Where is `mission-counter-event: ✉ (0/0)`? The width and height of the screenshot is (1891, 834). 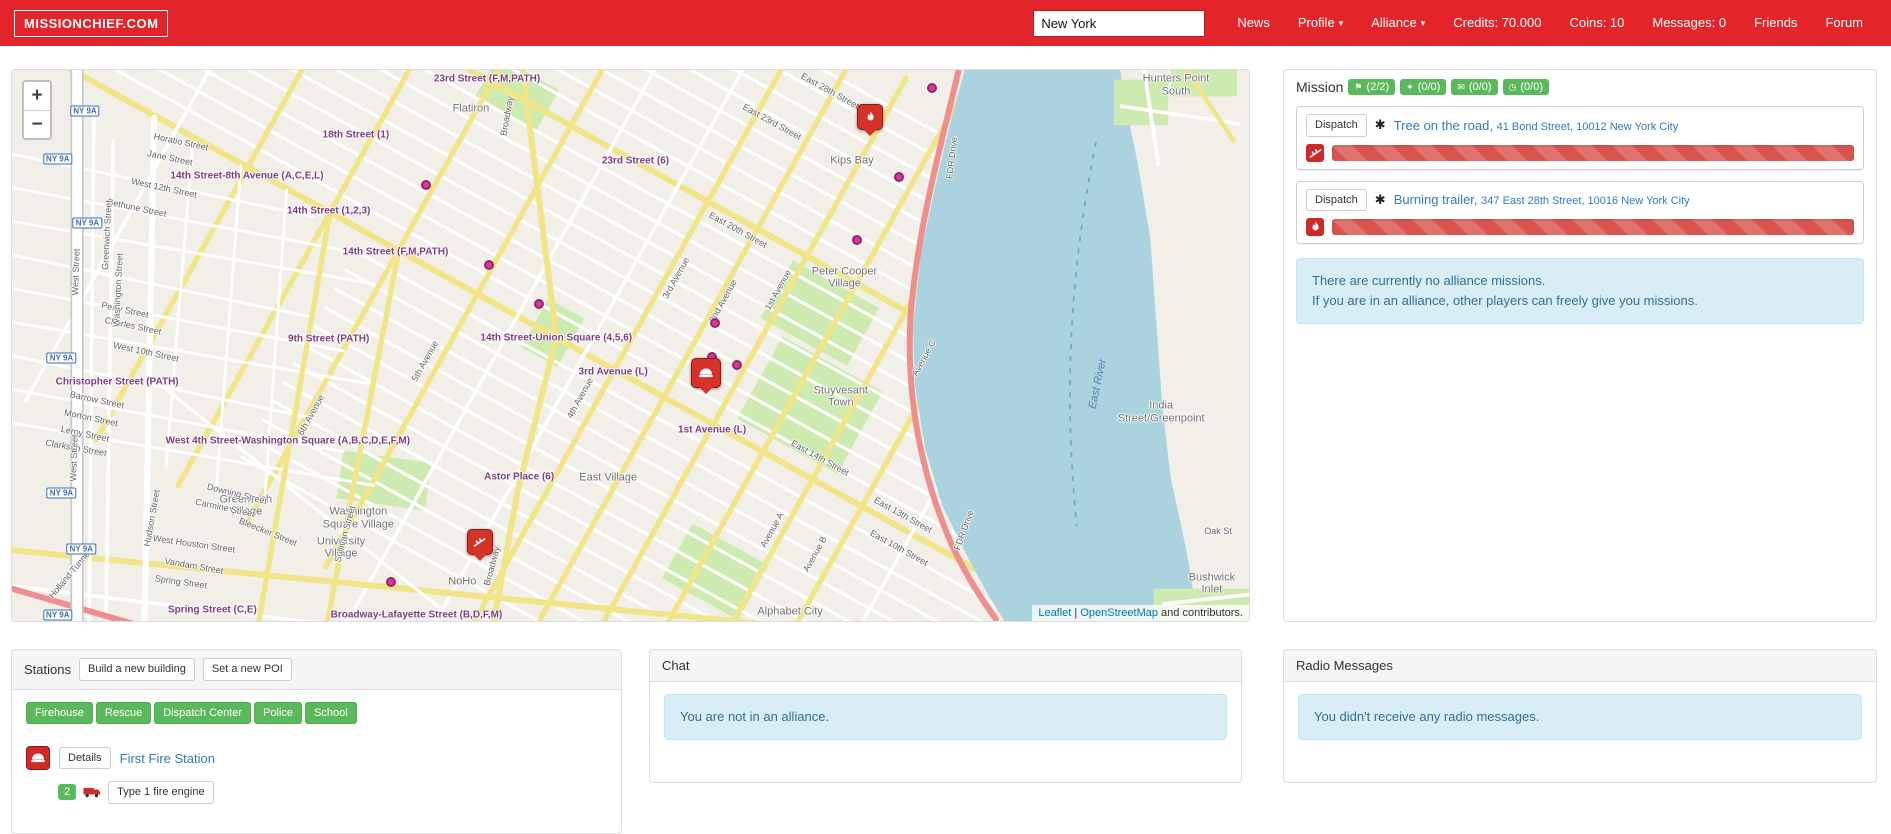 mission-counter-event: ✉ (0/0) is located at coordinates (1474, 87).